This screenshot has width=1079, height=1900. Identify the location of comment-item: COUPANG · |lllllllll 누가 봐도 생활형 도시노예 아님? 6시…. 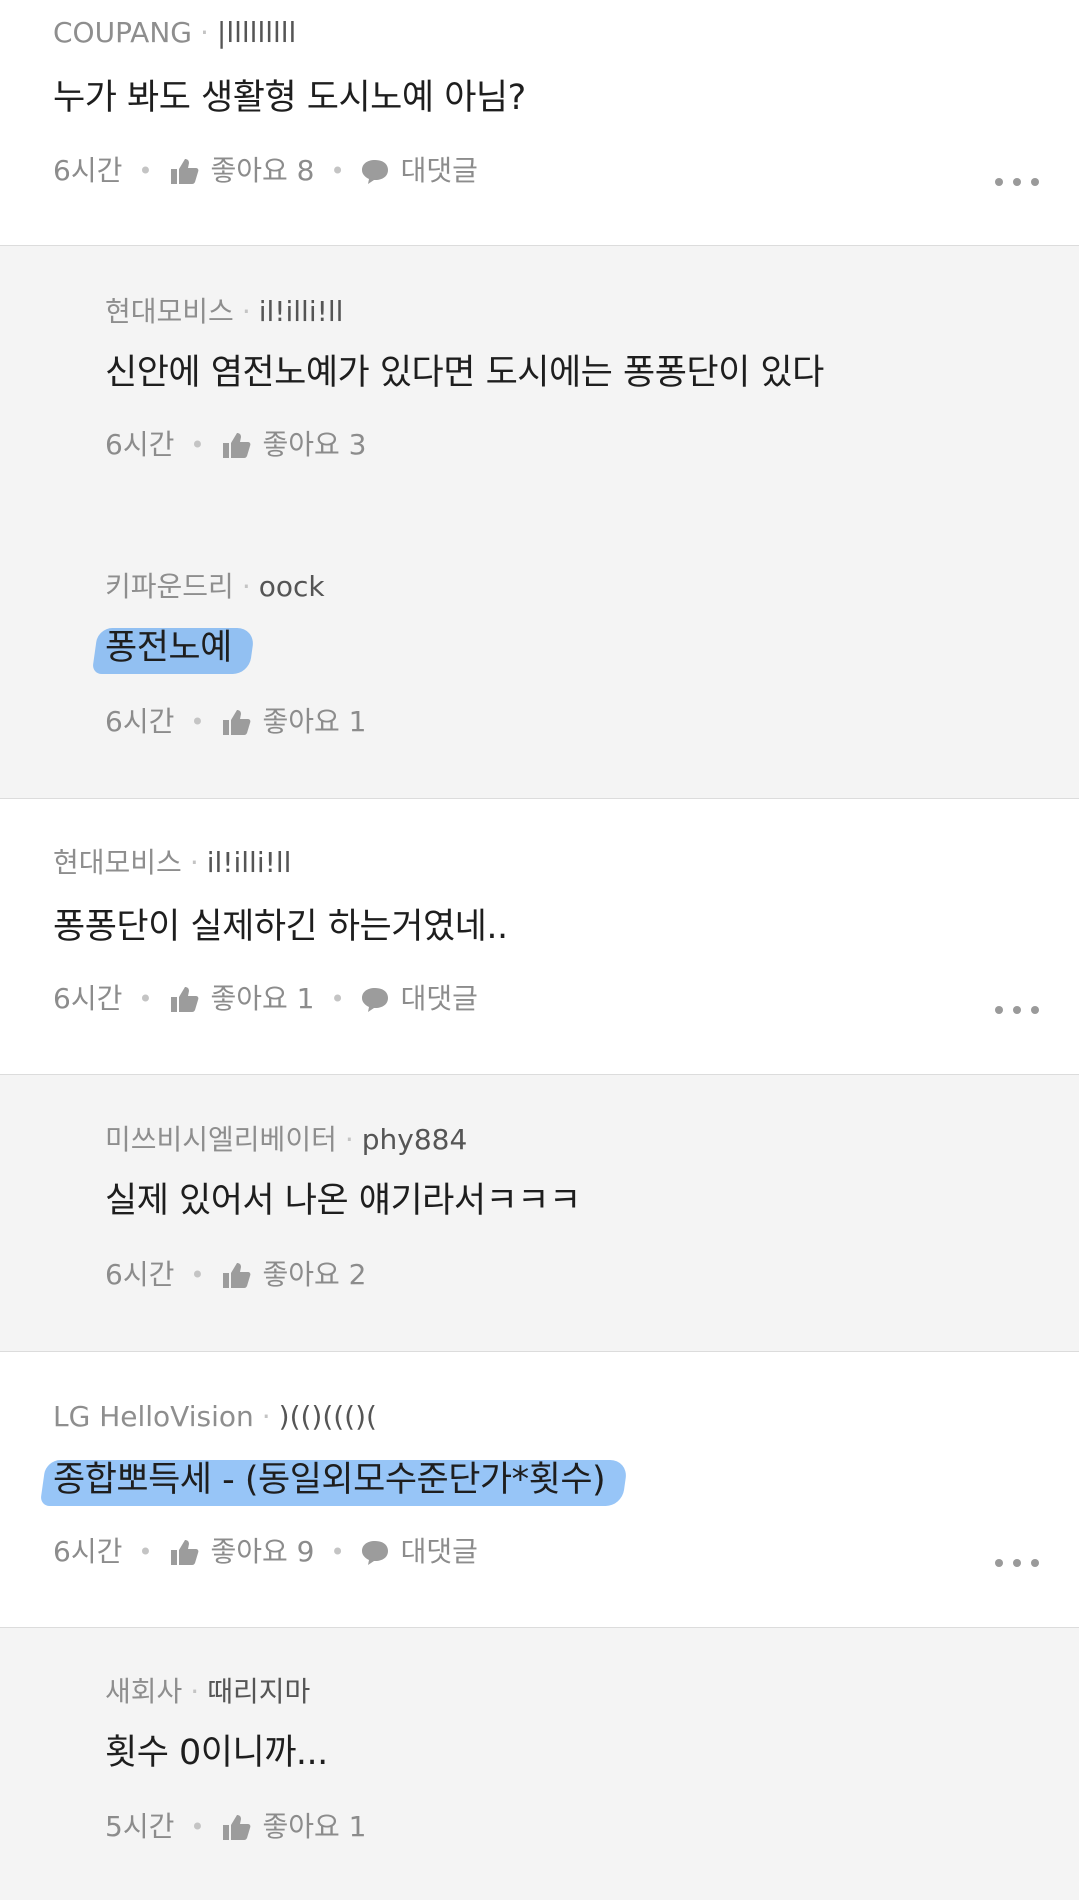
(539, 122).